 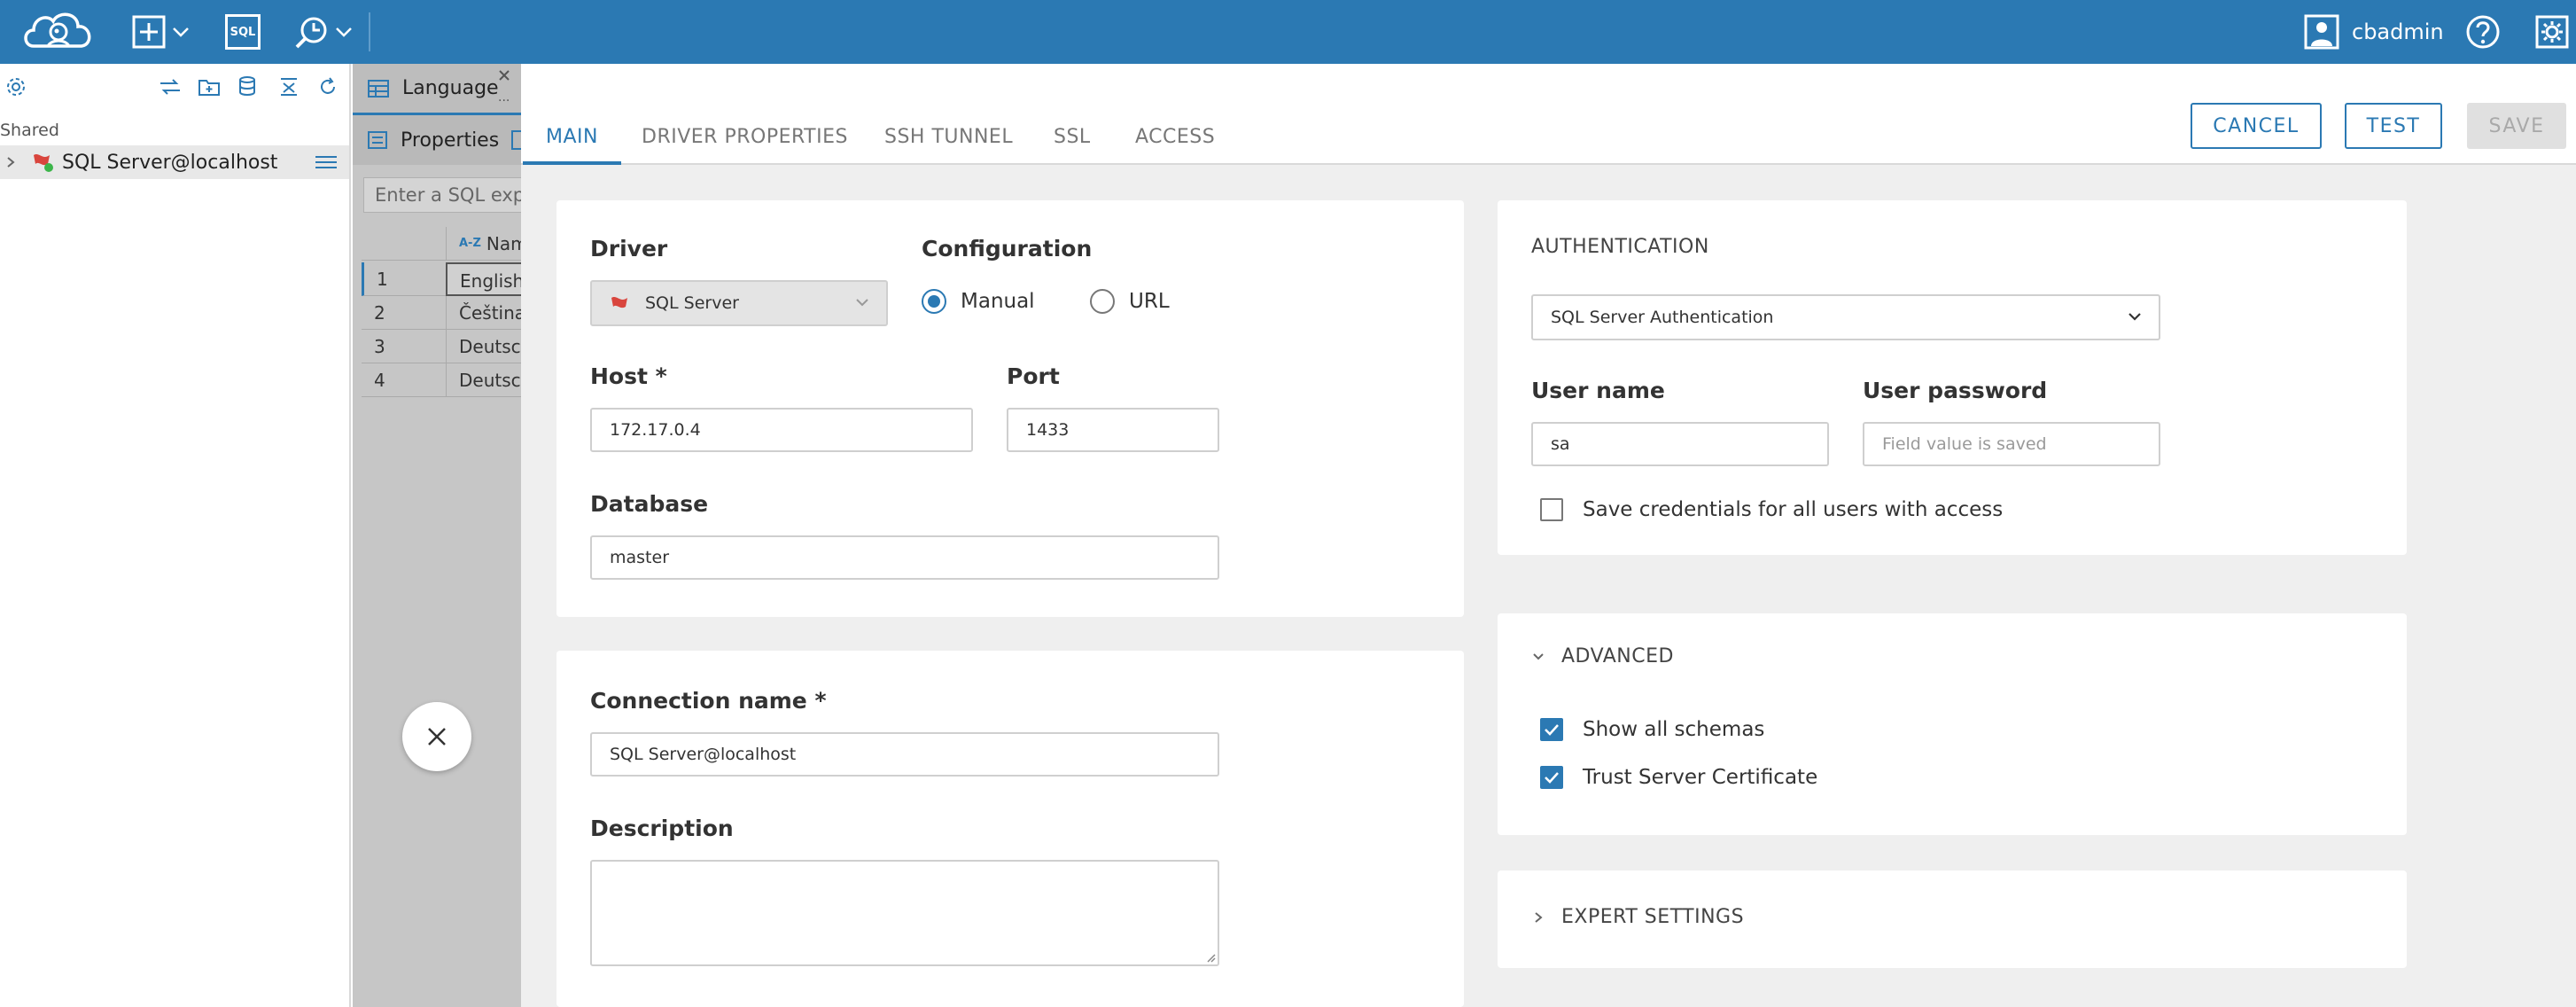 I want to click on tab-access: ACCESS, so click(x=1175, y=145).